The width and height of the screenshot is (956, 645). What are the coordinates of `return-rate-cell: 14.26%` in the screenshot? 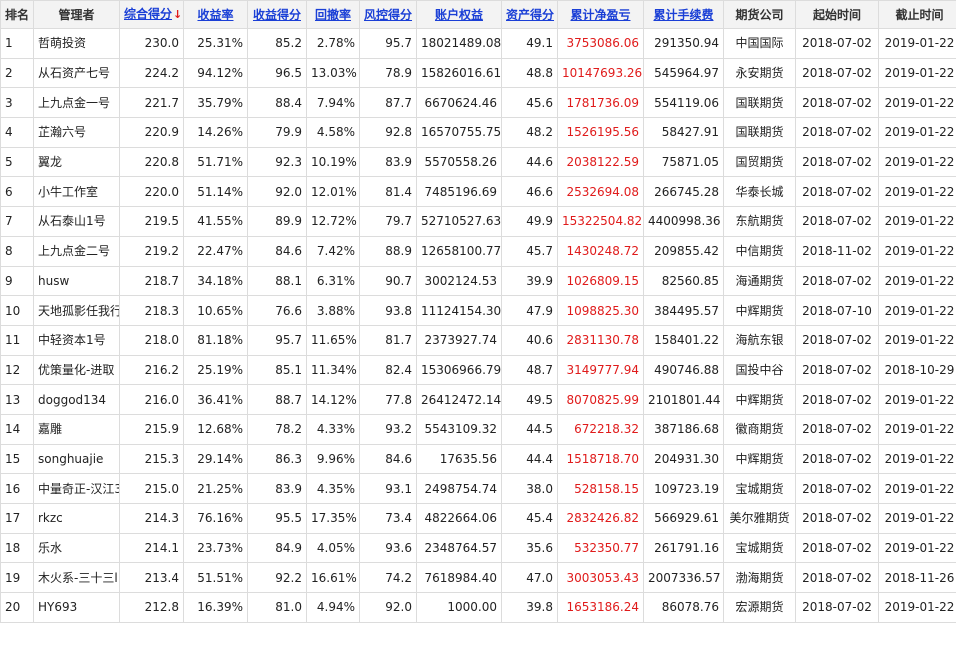 It's located at (215, 132).